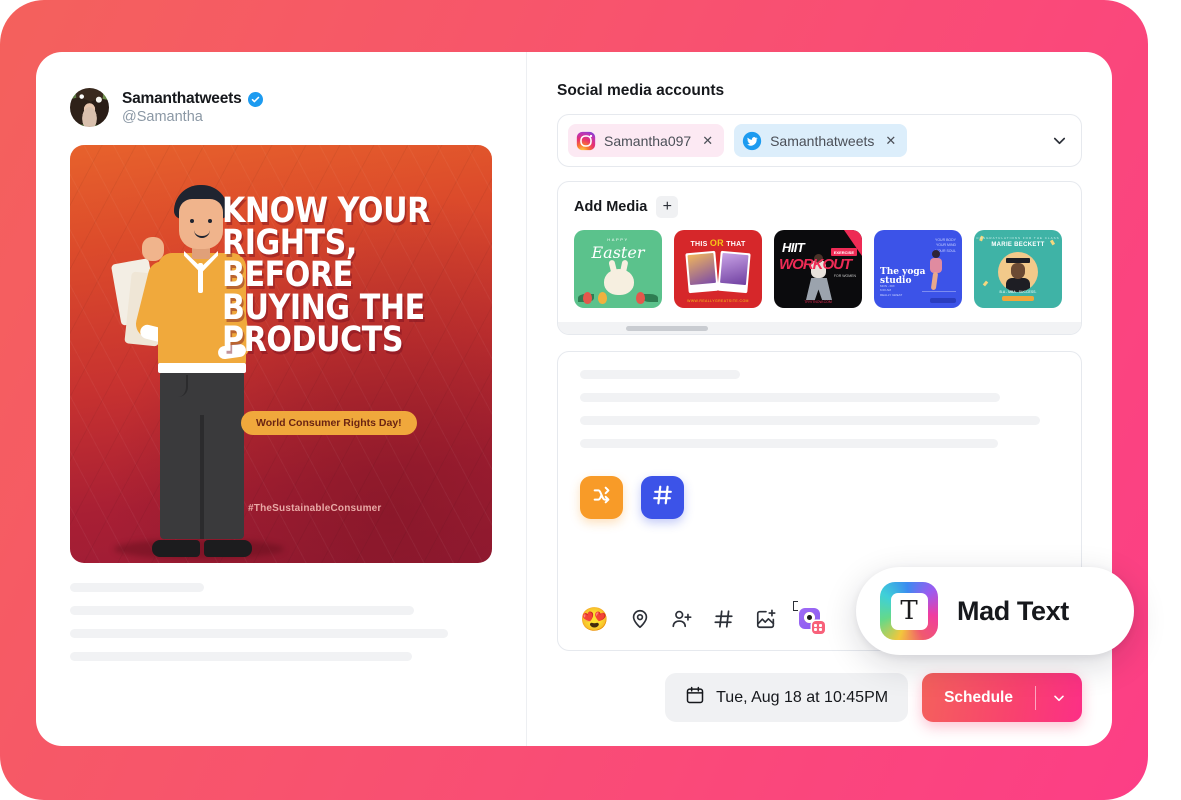 This screenshot has width=1181, height=800. Describe the element at coordinates (808, 617) in the screenshot. I see `camera-app-icon` at that location.